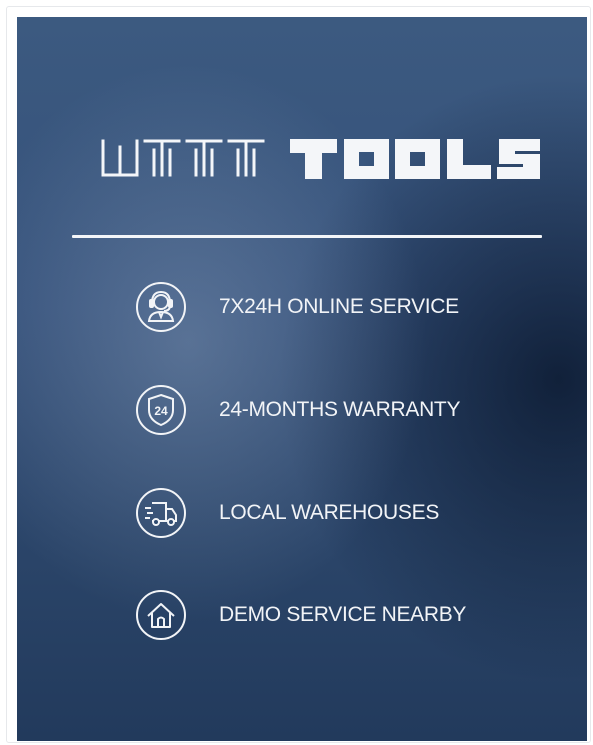  I want to click on svg-text: 24, so click(161, 411).